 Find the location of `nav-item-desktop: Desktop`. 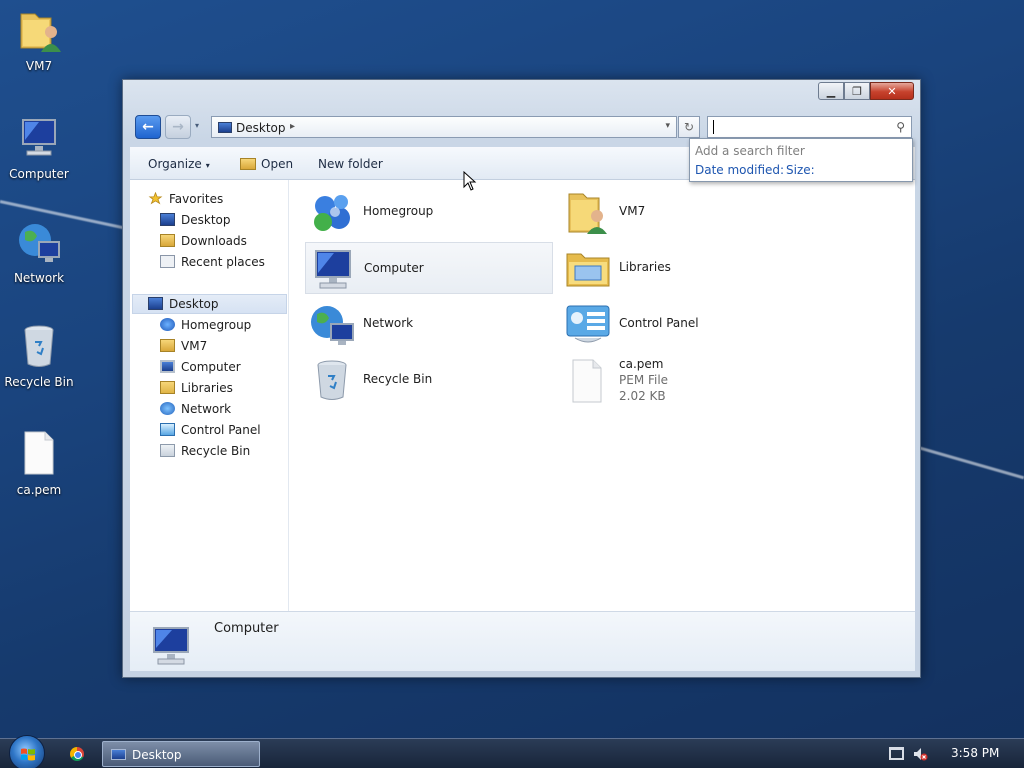

nav-item-desktop: Desktop is located at coordinates (195, 220).